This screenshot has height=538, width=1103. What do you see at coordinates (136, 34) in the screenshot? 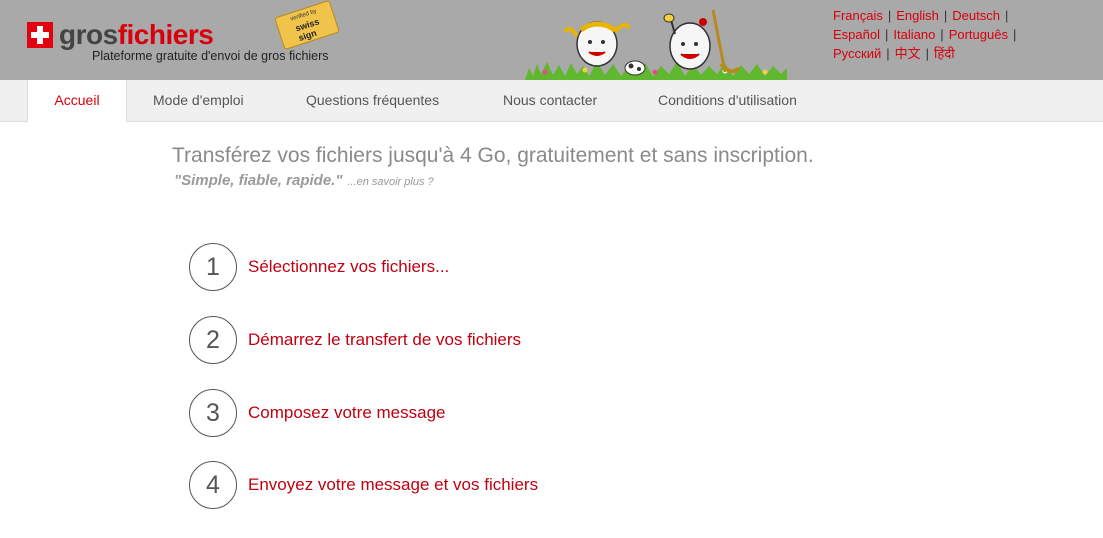
I see `logo-text: grosfichiers` at bounding box center [136, 34].